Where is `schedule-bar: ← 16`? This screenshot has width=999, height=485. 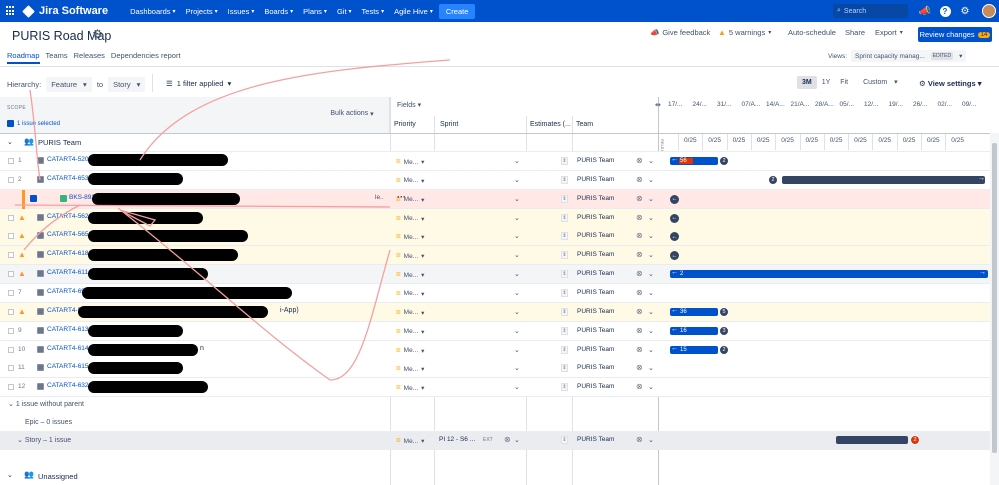
schedule-bar: ← 16 is located at coordinates (694, 330).